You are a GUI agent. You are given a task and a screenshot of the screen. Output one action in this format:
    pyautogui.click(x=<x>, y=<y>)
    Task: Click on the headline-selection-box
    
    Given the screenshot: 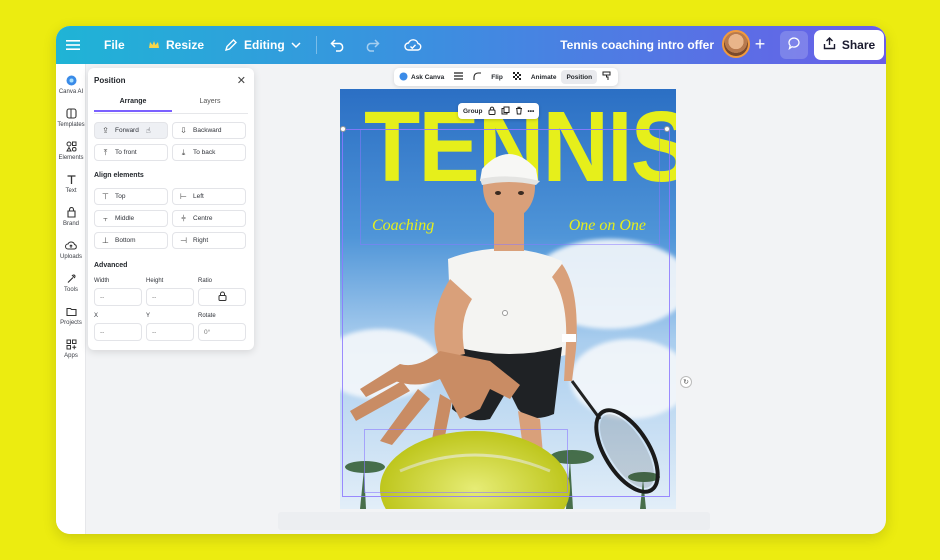 What is the action you would take?
    pyautogui.click(x=510, y=187)
    